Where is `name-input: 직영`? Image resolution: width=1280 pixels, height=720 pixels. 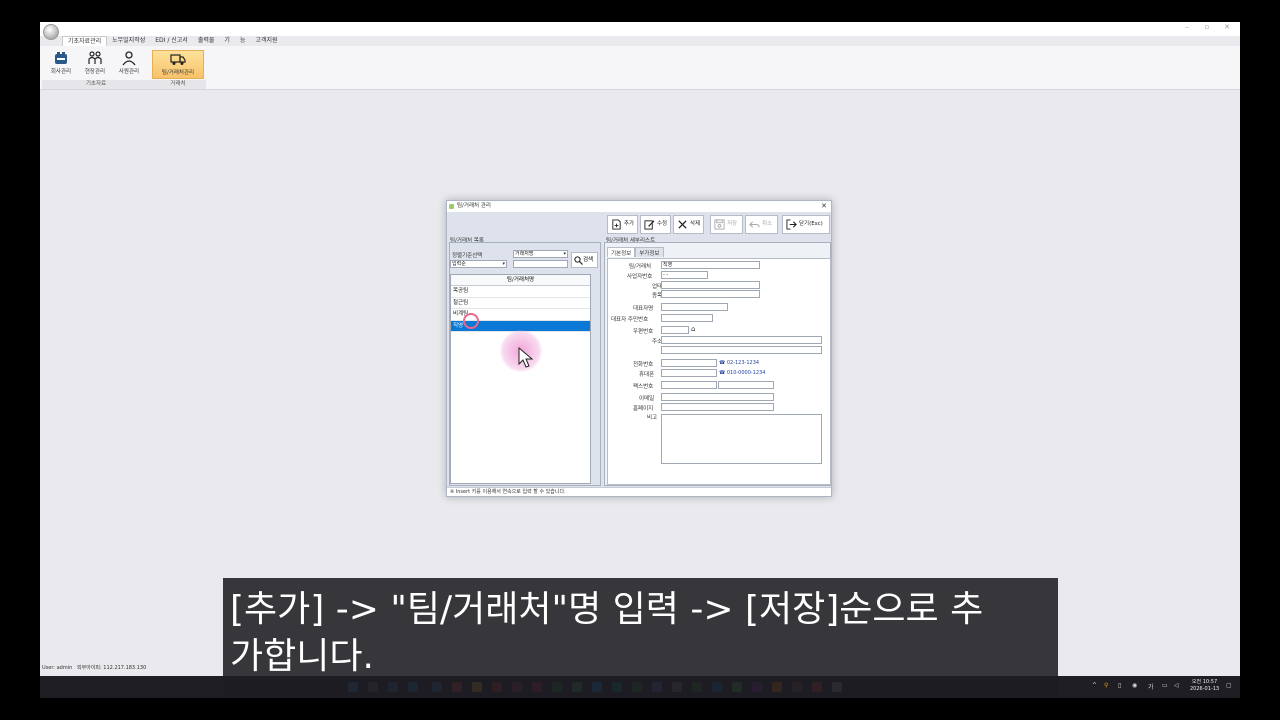
name-input: 직영 is located at coordinates (710, 265).